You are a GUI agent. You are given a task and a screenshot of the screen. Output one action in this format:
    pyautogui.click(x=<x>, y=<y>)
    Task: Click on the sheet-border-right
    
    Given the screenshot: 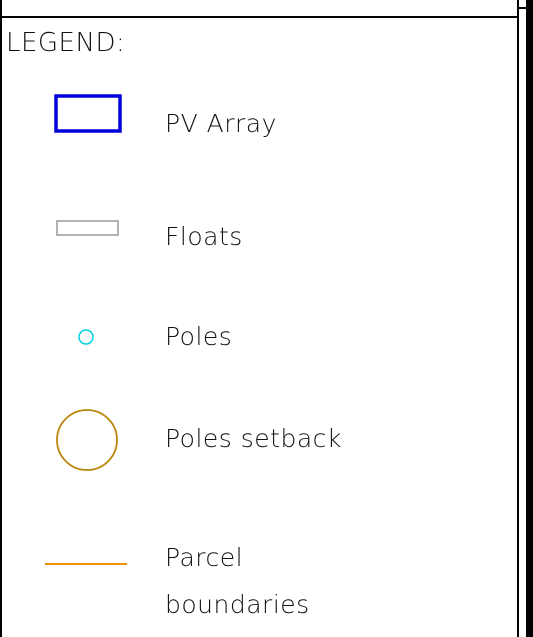 What is the action you would take?
    pyautogui.click(x=529, y=318)
    